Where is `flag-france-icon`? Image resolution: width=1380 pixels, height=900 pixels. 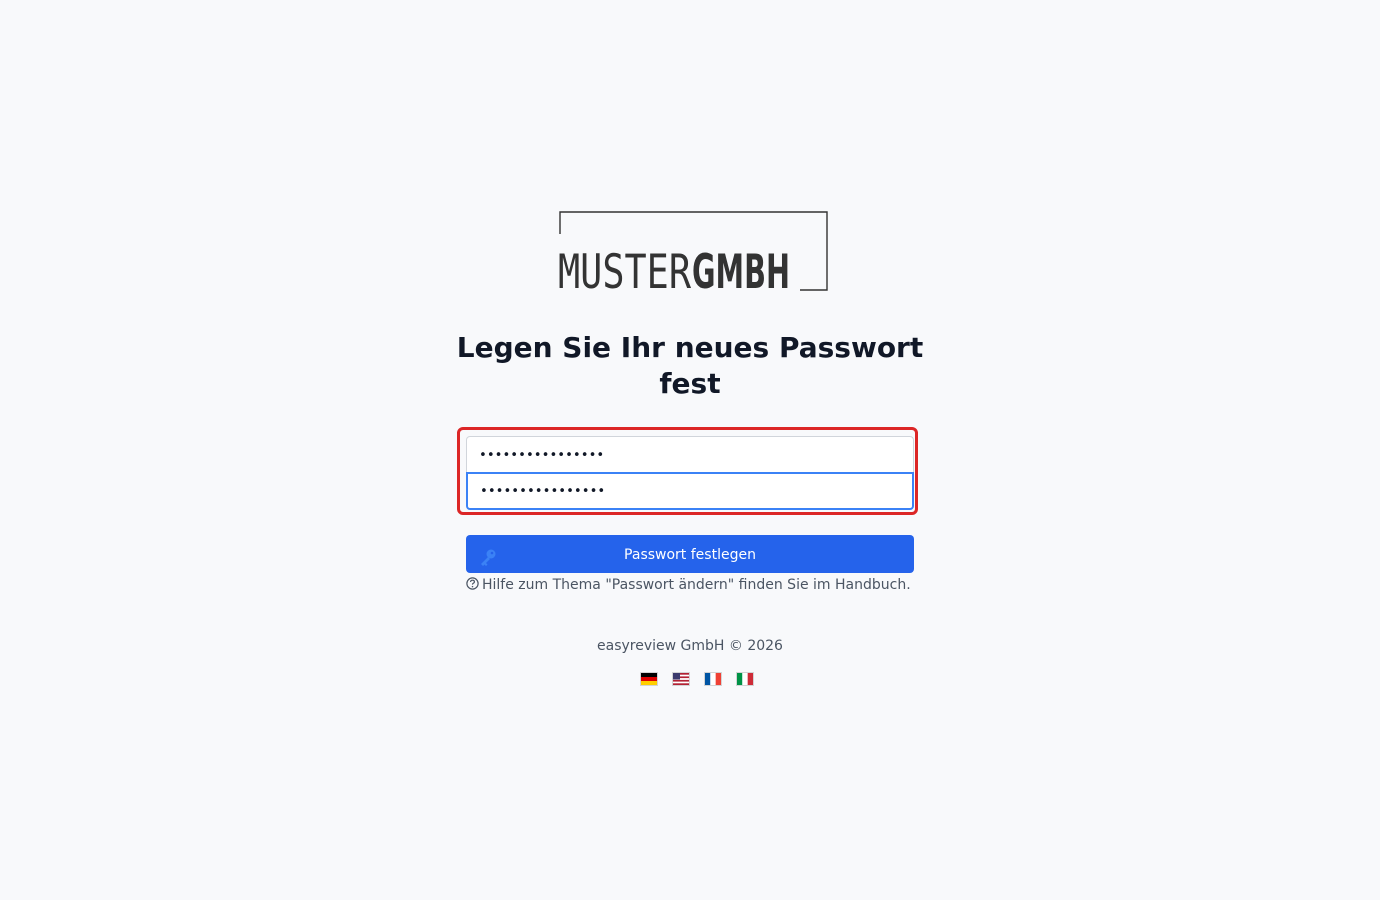
flag-france-icon is located at coordinates (713, 679).